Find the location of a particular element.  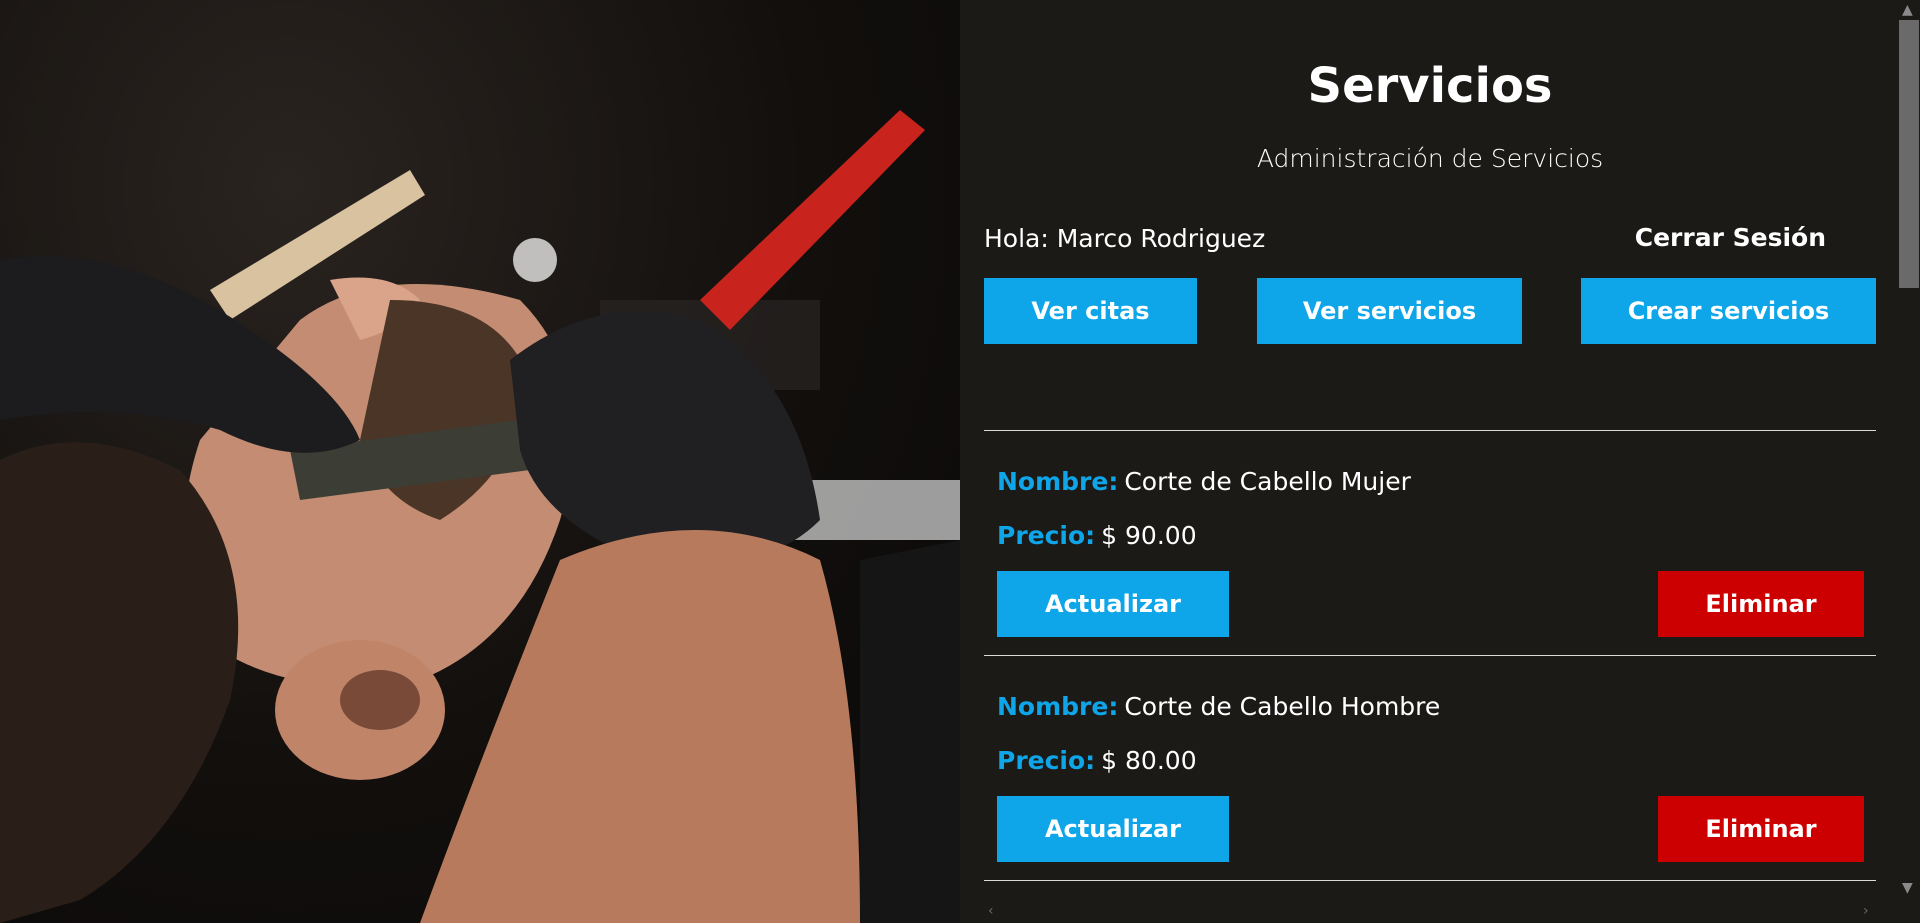

service-name: Nombre: Corte de Cabello Mujer is located at coordinates (1204, 481).